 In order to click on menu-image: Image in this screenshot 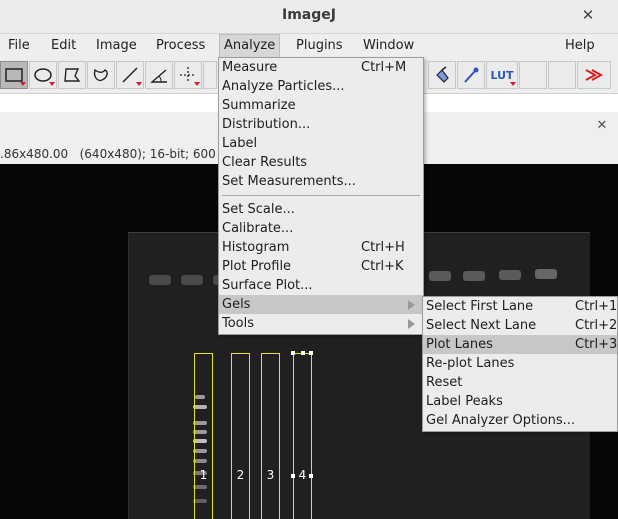, I will do `click(116, 46)`.